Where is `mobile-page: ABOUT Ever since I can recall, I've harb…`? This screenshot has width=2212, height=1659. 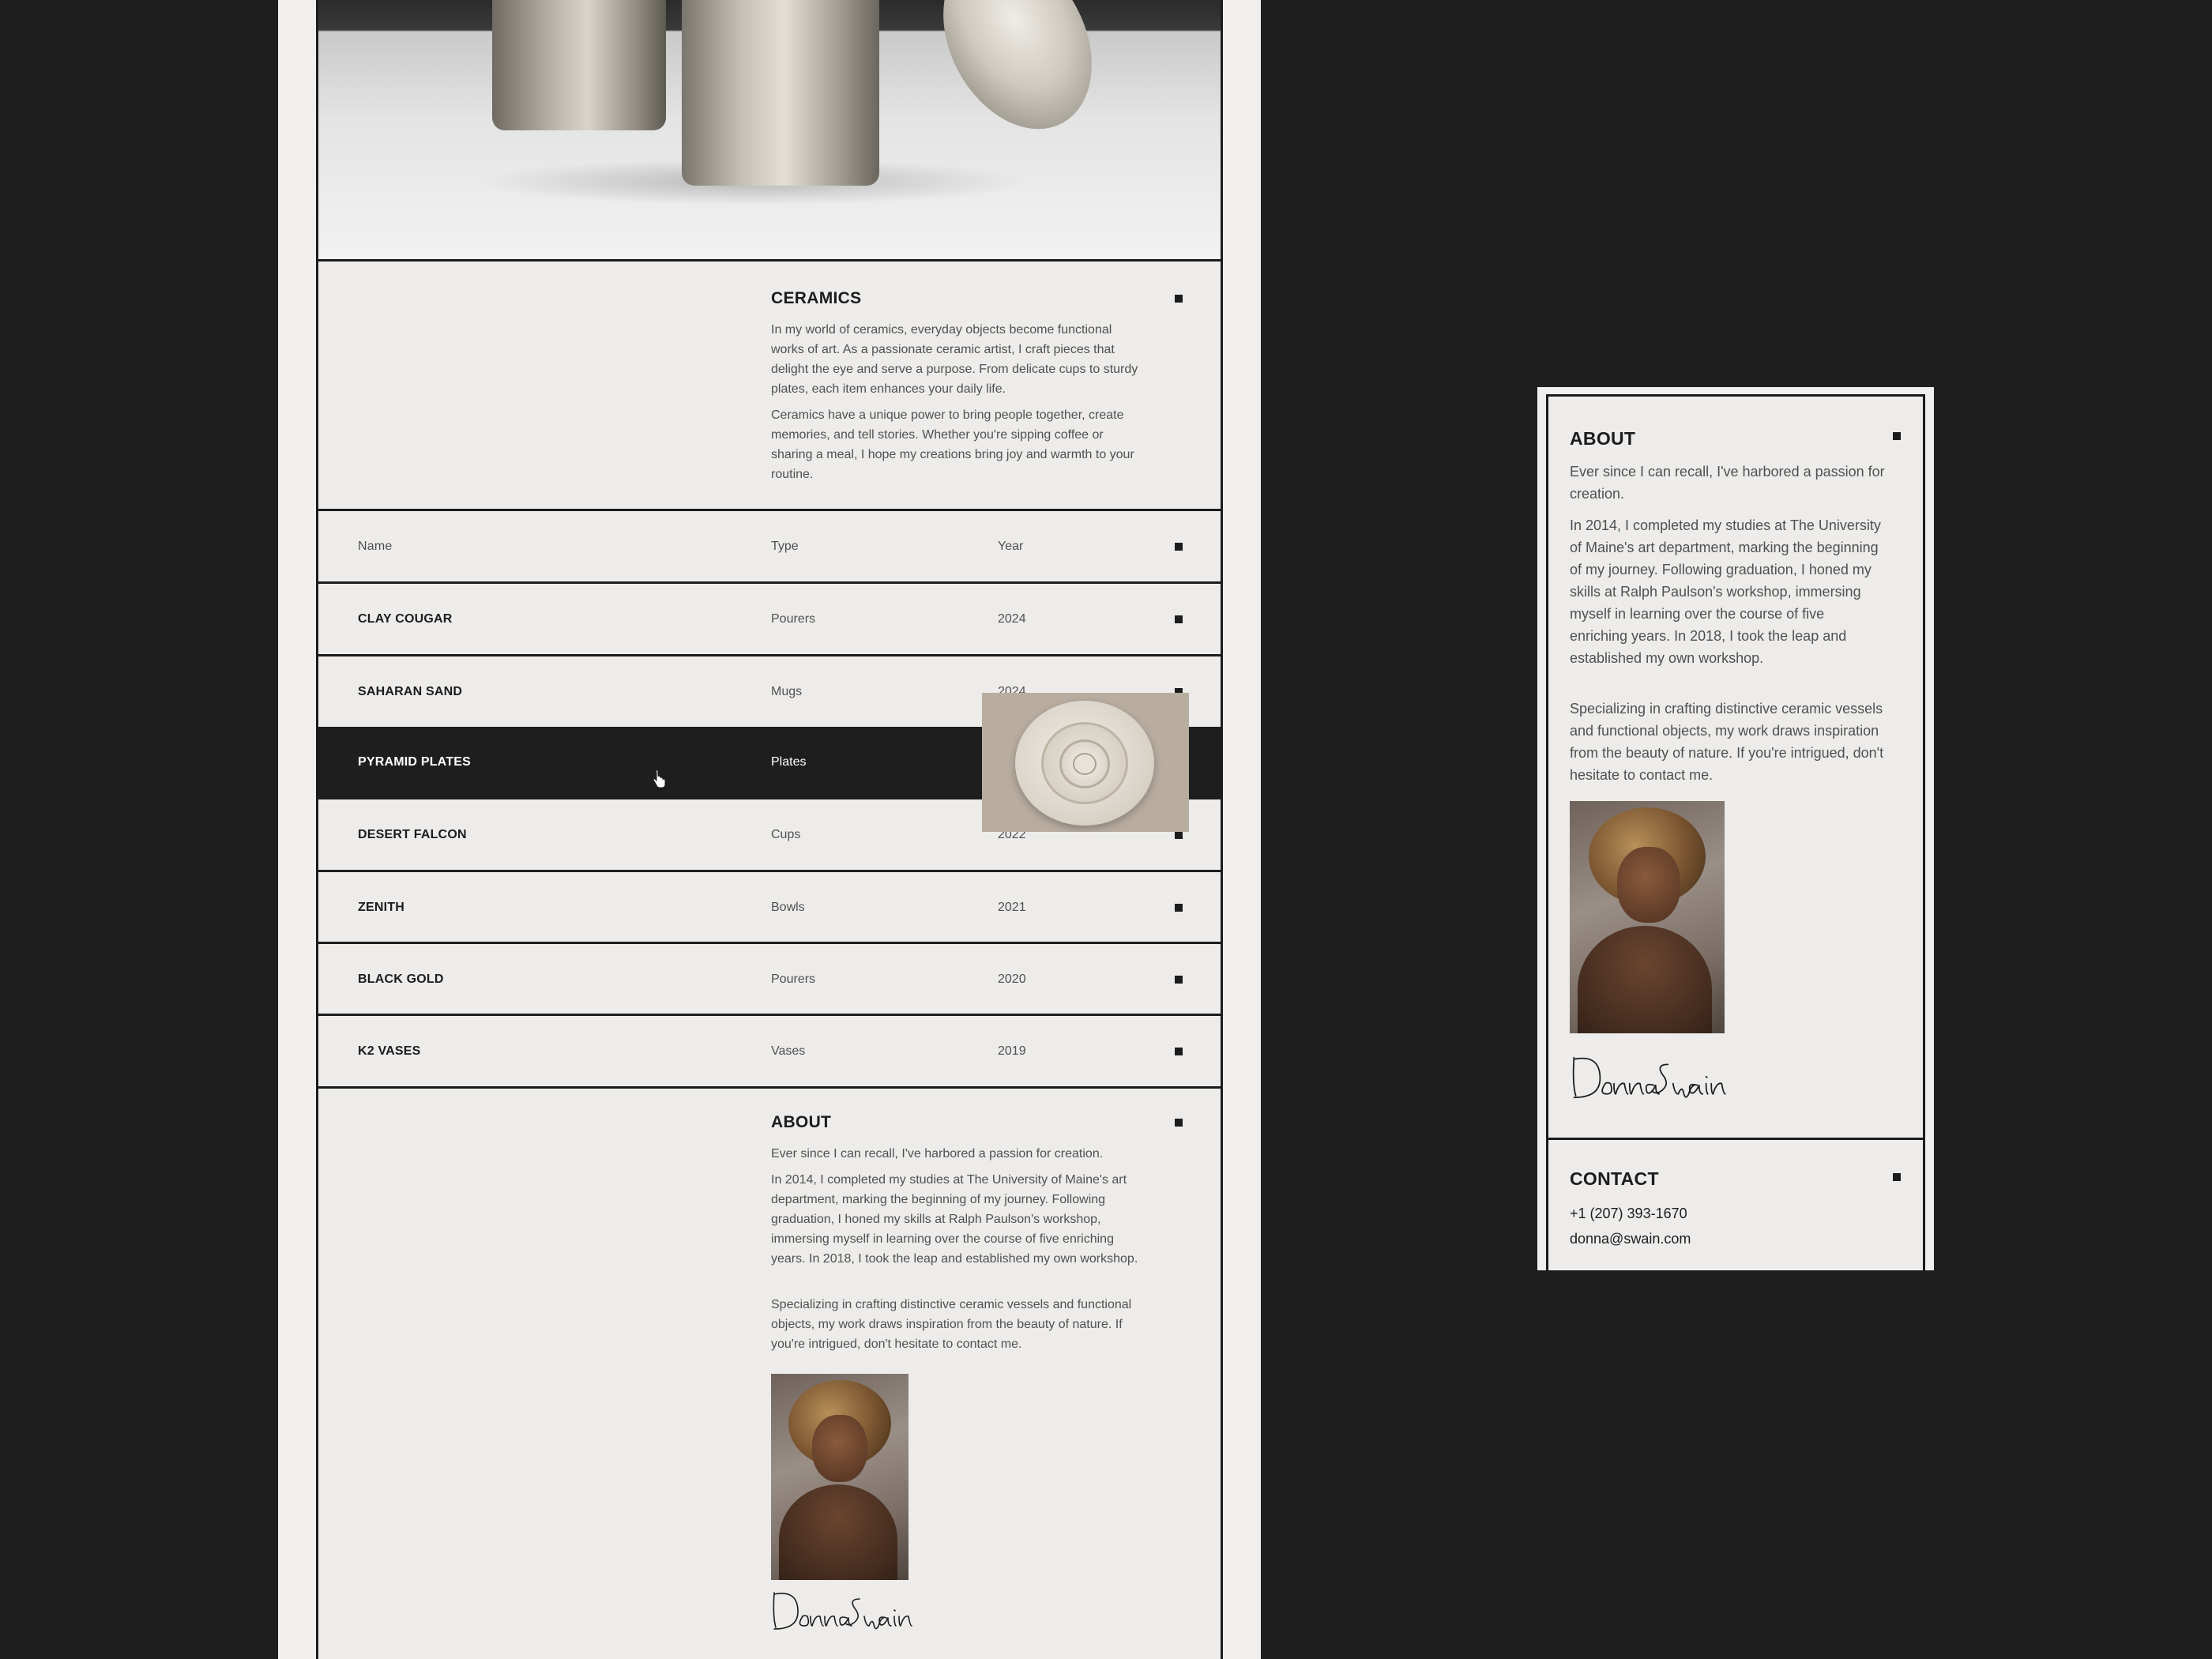
mobile-page: ABOUT Ever since I can recall, I've harb… is located at coordinates (1736, 832).